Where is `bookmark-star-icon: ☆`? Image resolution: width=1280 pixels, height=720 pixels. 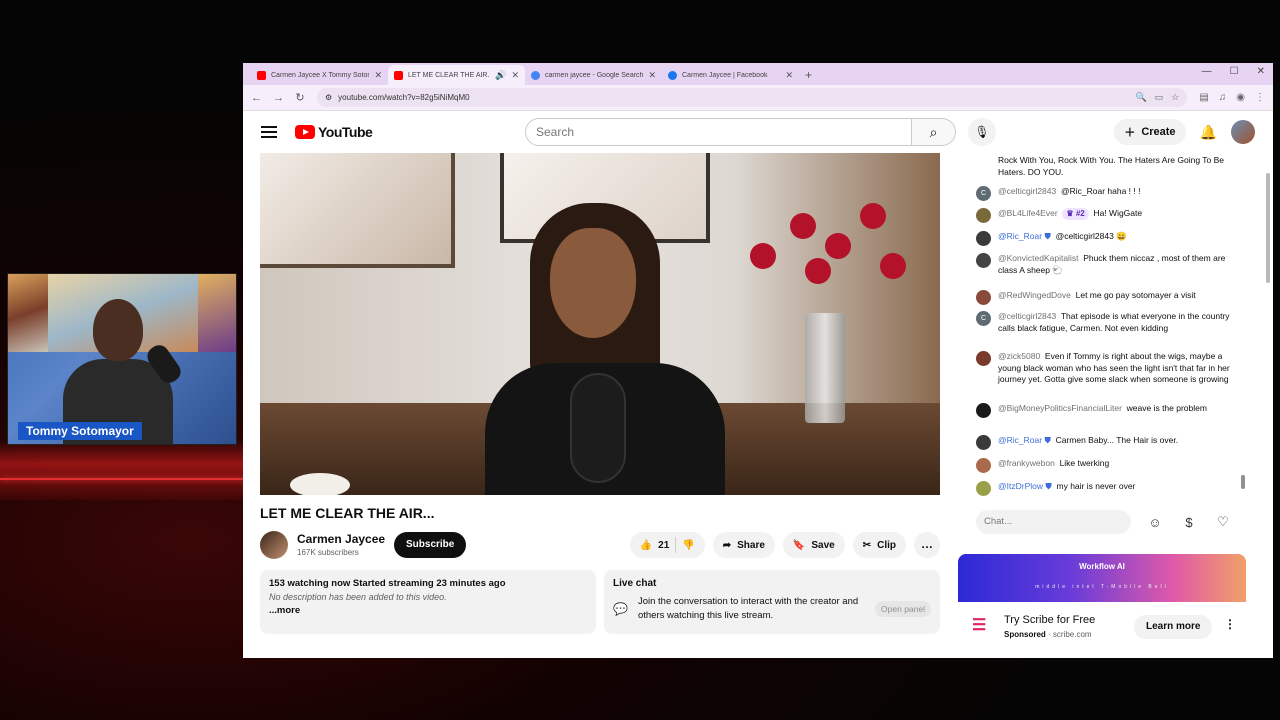
bookmark-star-icon: ☆ is located at coordinates (1175, 97).